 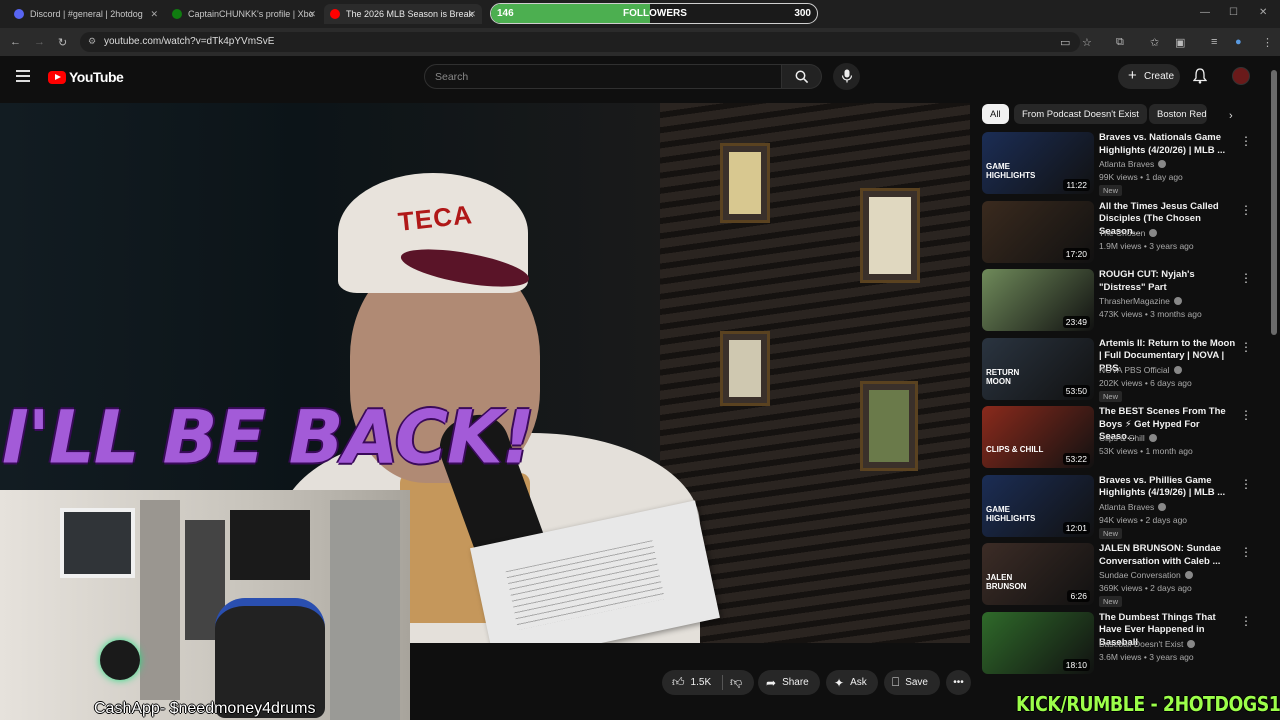 What do you see at coordinates (1145, 588) in the screenshot?
I see `video-meta: 369K views • 2 days ago` at bounding box center [1145, 588].